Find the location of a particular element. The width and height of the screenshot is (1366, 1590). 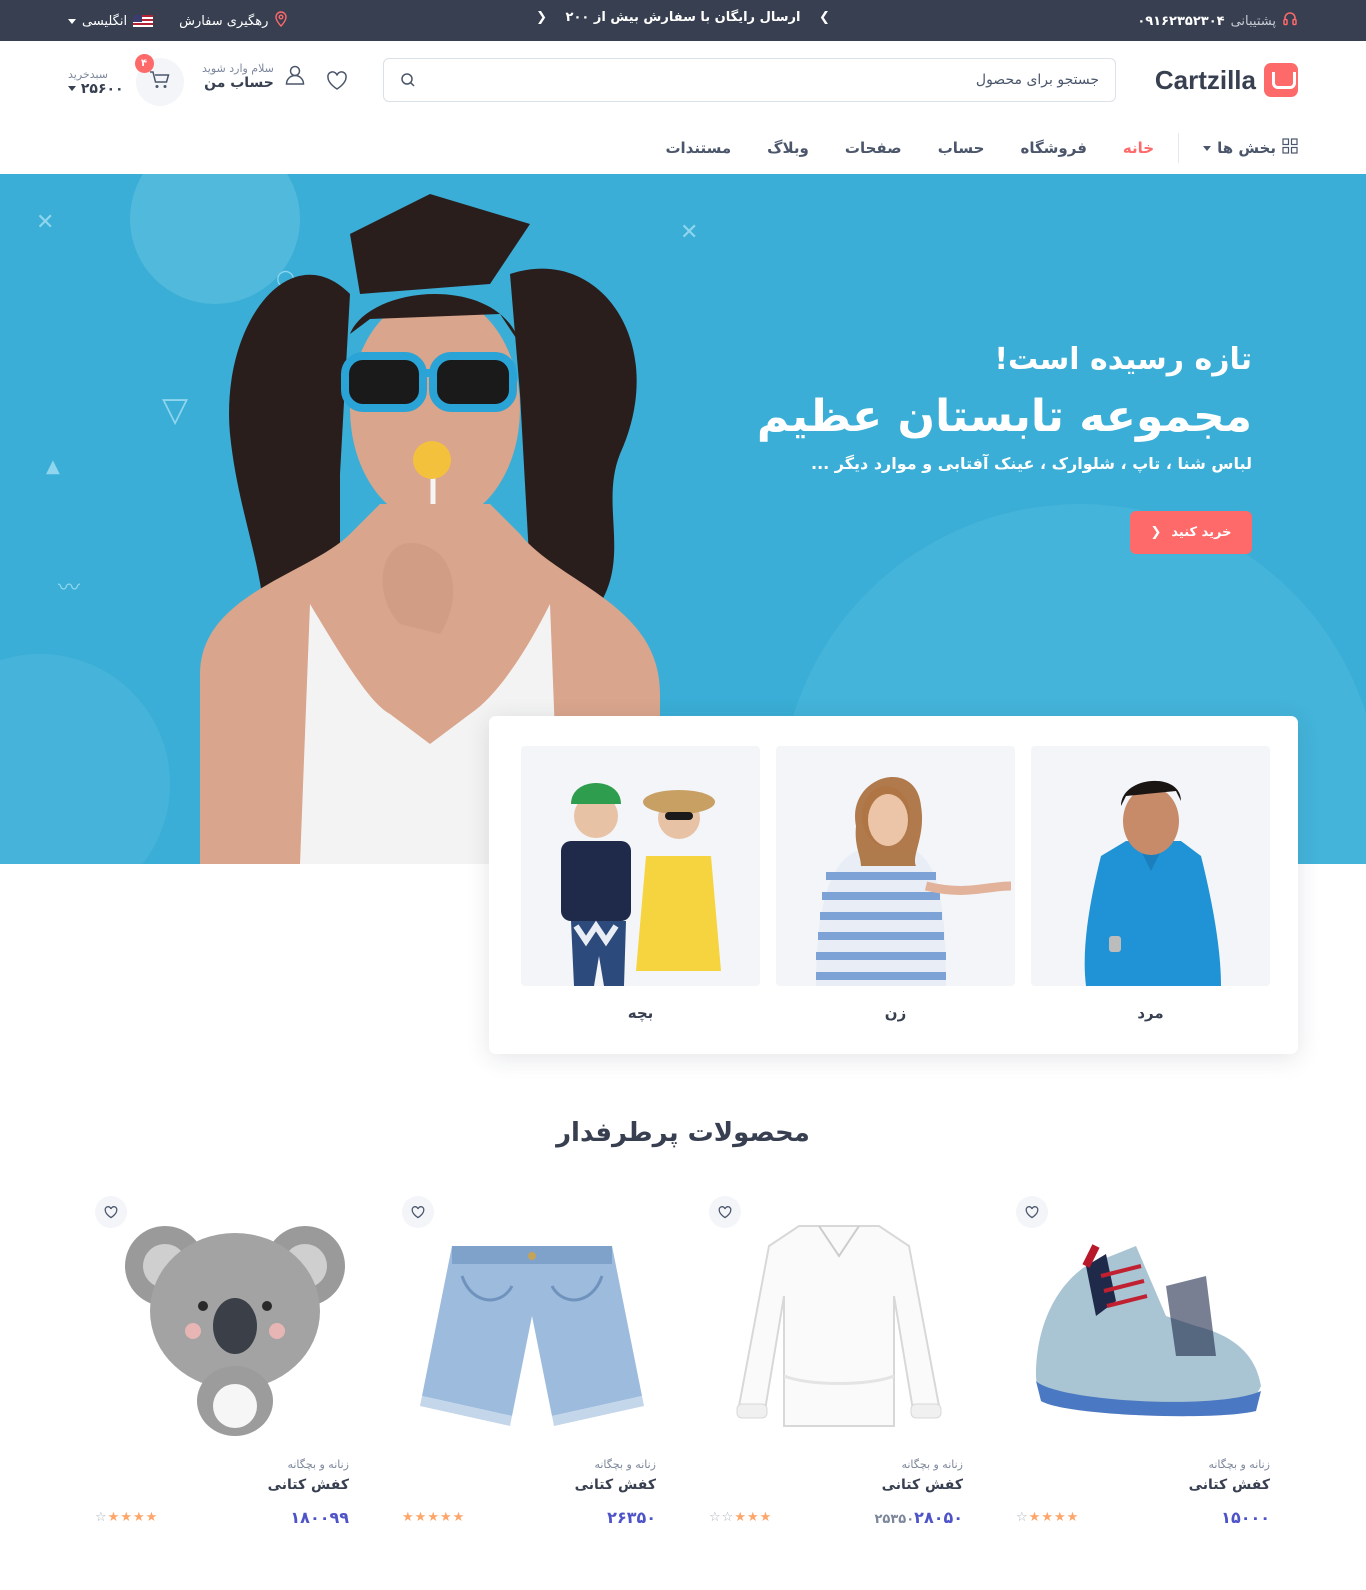

category-label: زن is located at coordinates (895, 1013).